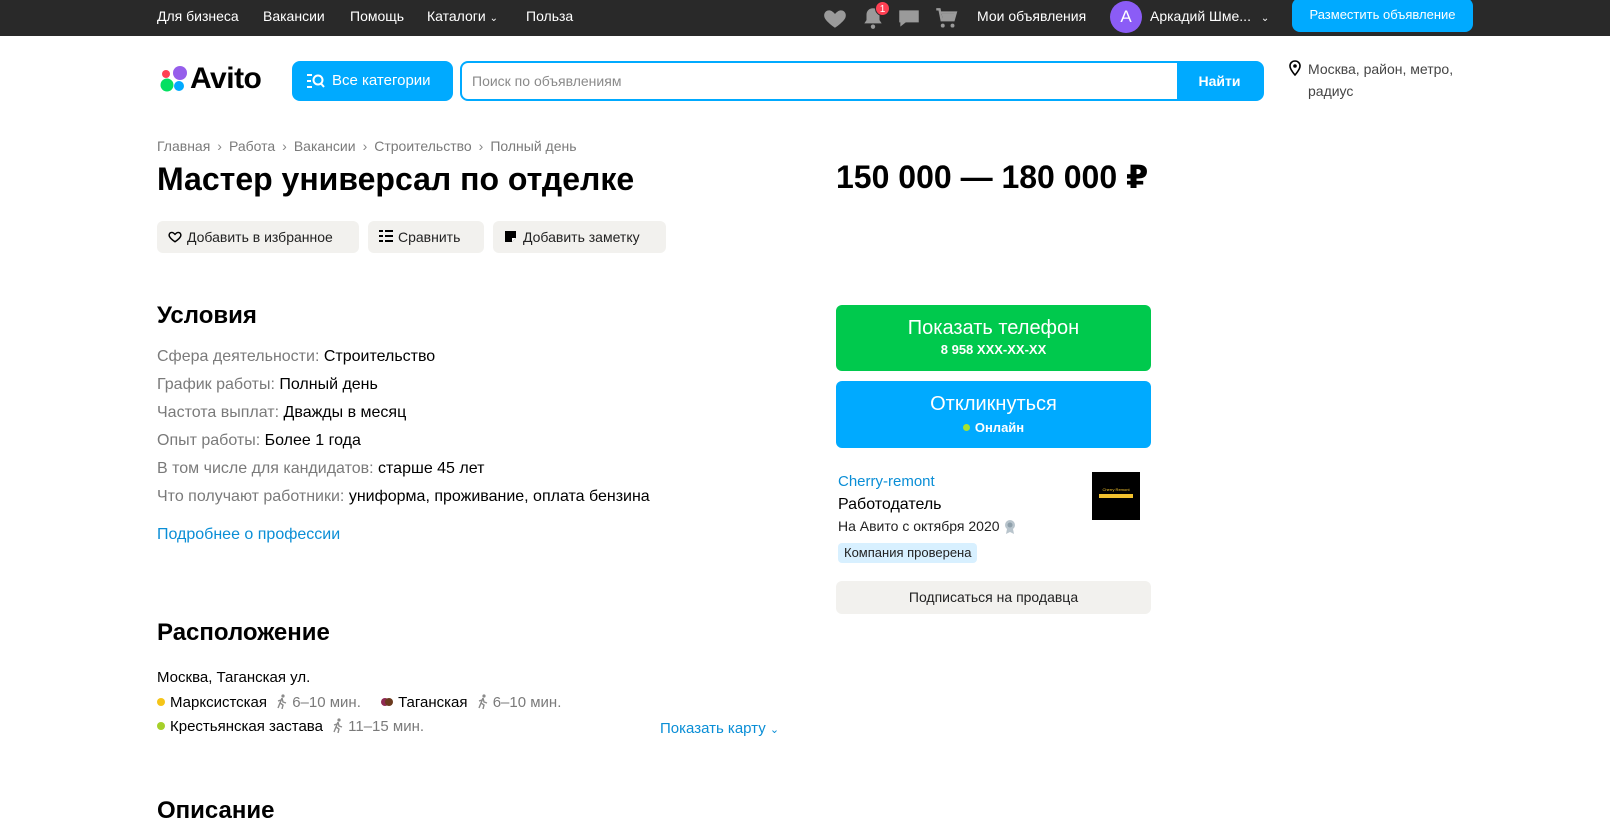  I want to click on page-title: Мастер универсал по отделке, so click(396, 179).